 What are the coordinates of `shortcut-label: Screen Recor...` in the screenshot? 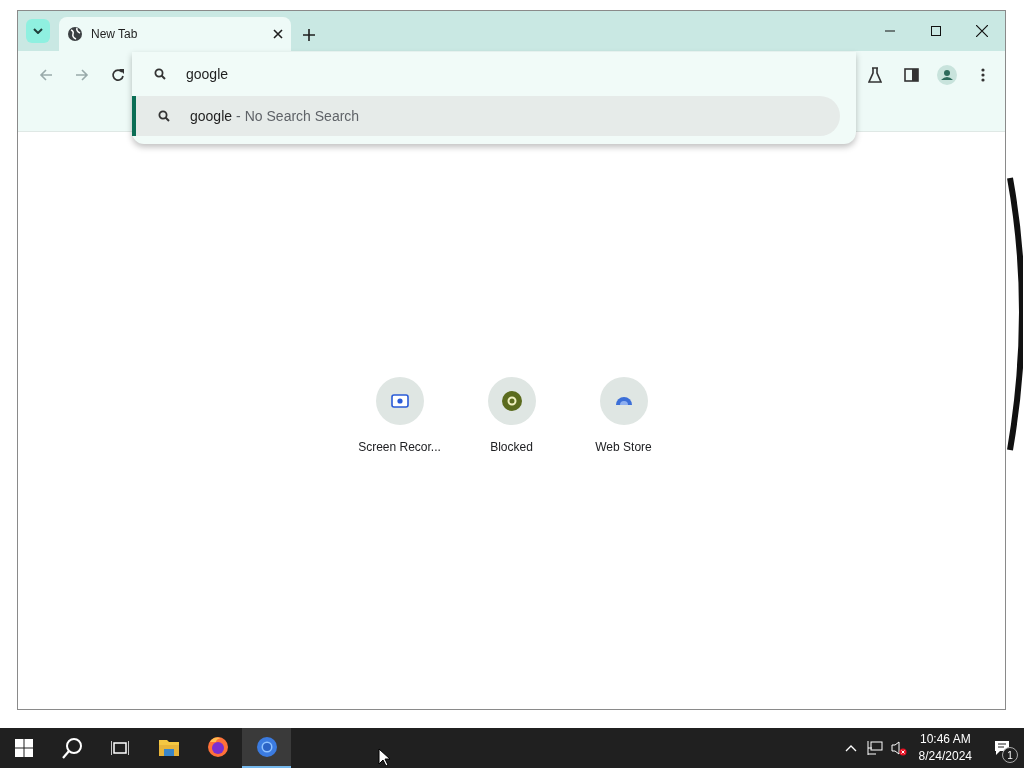 It's located at (399, 447).